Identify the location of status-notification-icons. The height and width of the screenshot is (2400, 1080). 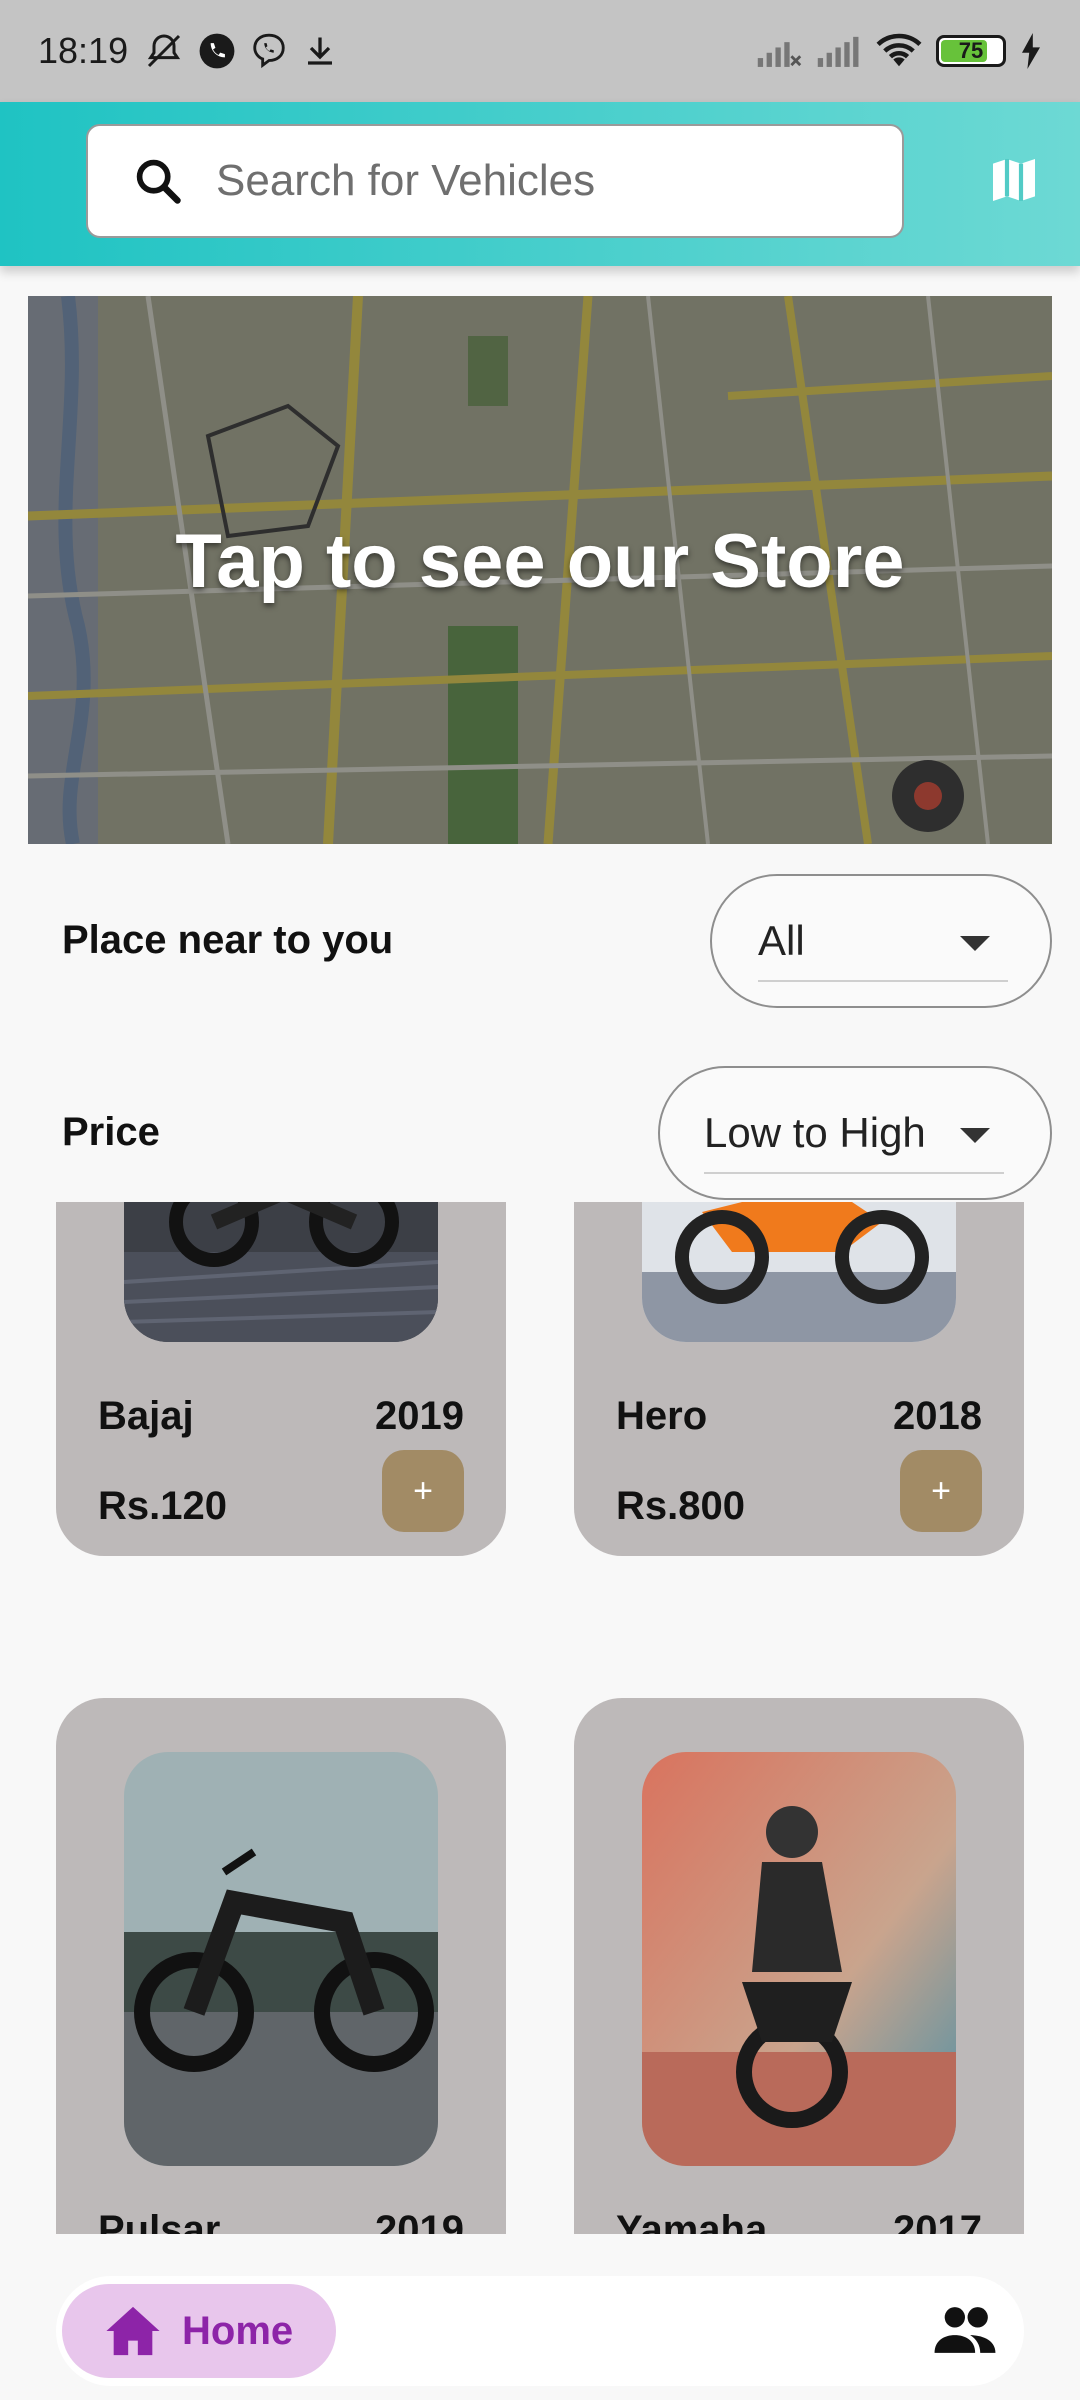
(241, 51).